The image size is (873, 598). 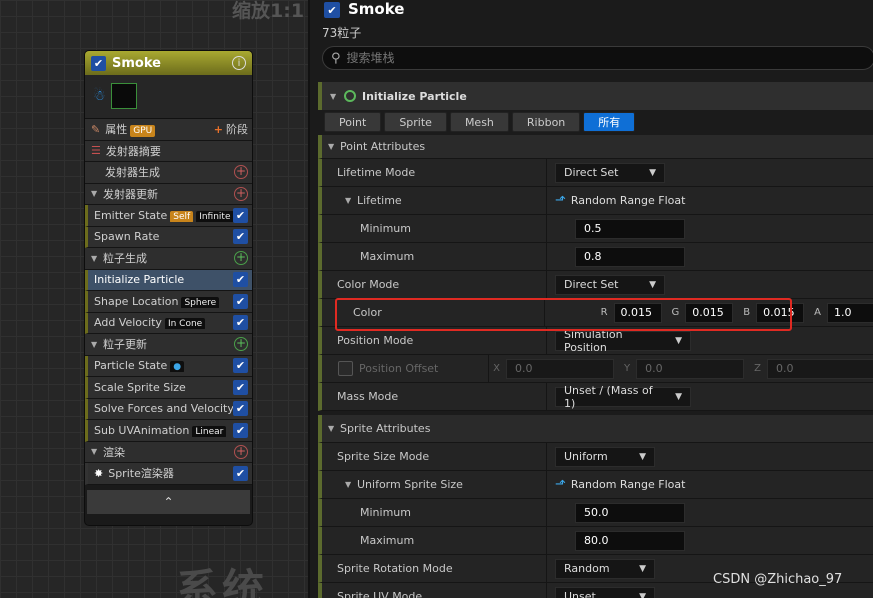 What do you see at coordinates (630, 540) in the screenshot?
I see `sprite-maximum-input: 80.0` at bounding box center [630, 540].